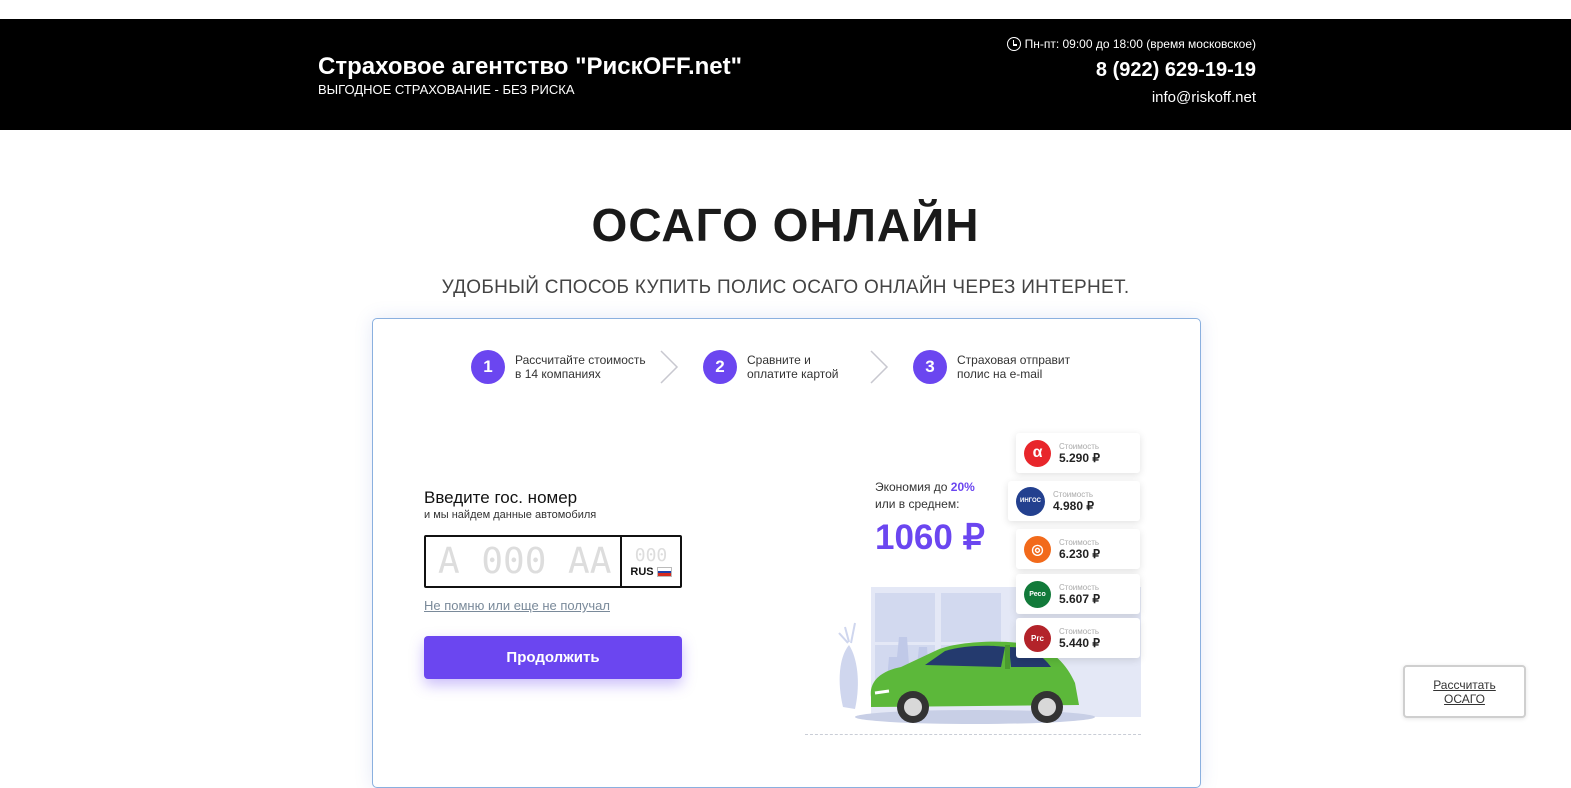 The height and width of the screenshot is (788, 1571). What do you see at coordinates (530, 67) in the screenshot?
I see `brand-title: Страховое агентство "РискOFF.net"` at bounding box center [530, 67].